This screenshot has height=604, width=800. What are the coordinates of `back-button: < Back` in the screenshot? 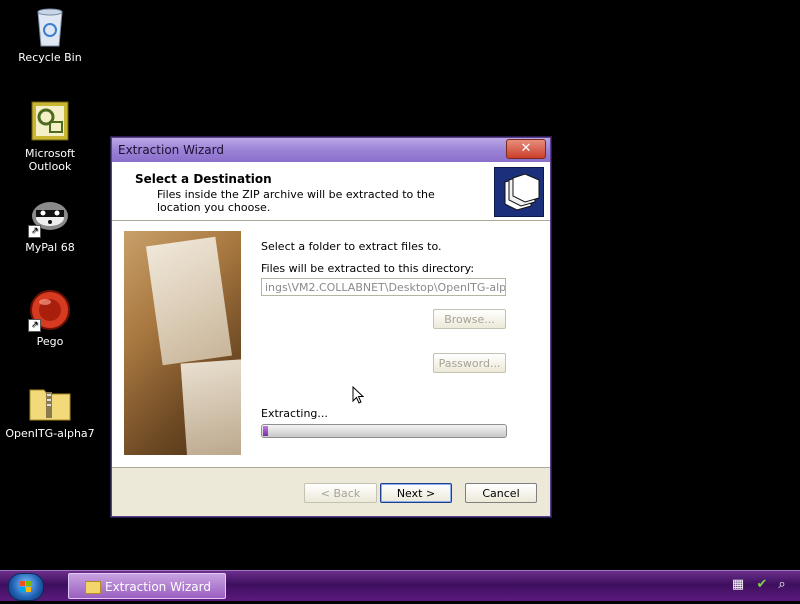 It's located at (340, 493).